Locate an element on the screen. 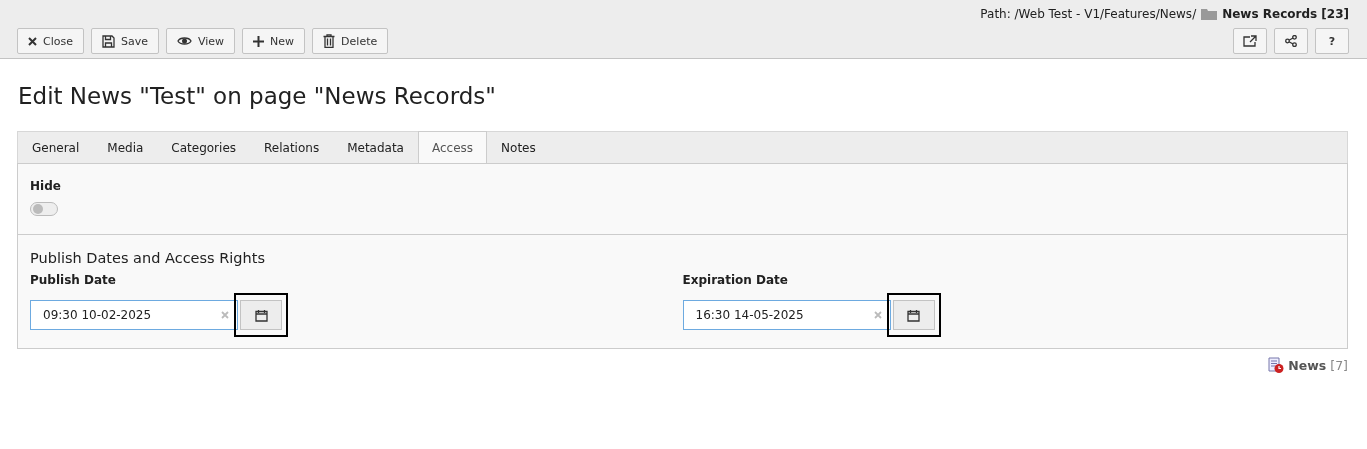 This screenshot has height=449, width=1367. tab: Notes is located at coordinates (518, 147).